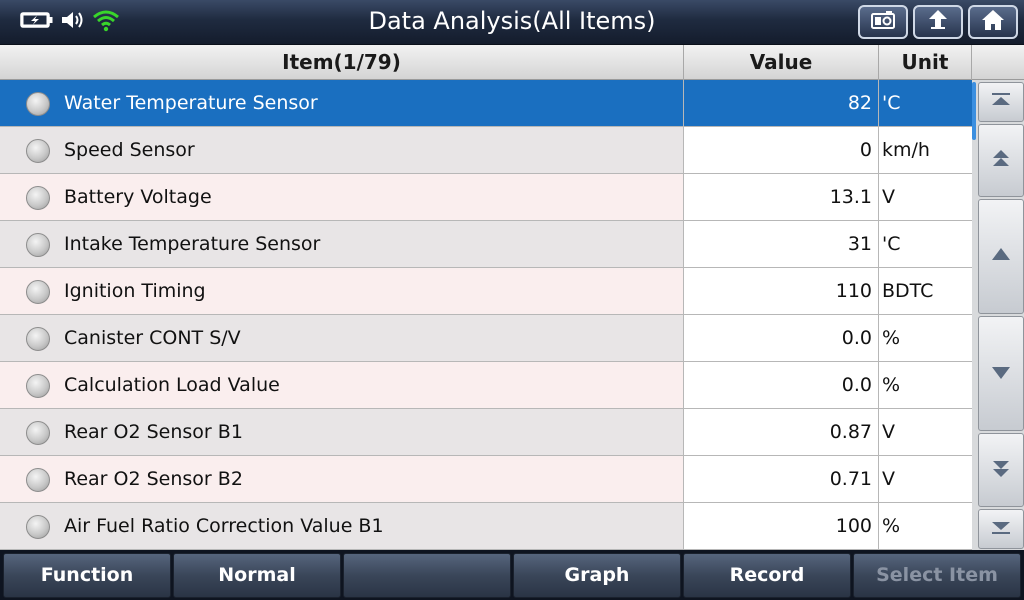 The width and height of the screenshot is (1024, 600). What do you see at coordinates (342, 150) in the screenshot?
I see `item-cell: Speed Sensor` at bounding box center [342, 150].